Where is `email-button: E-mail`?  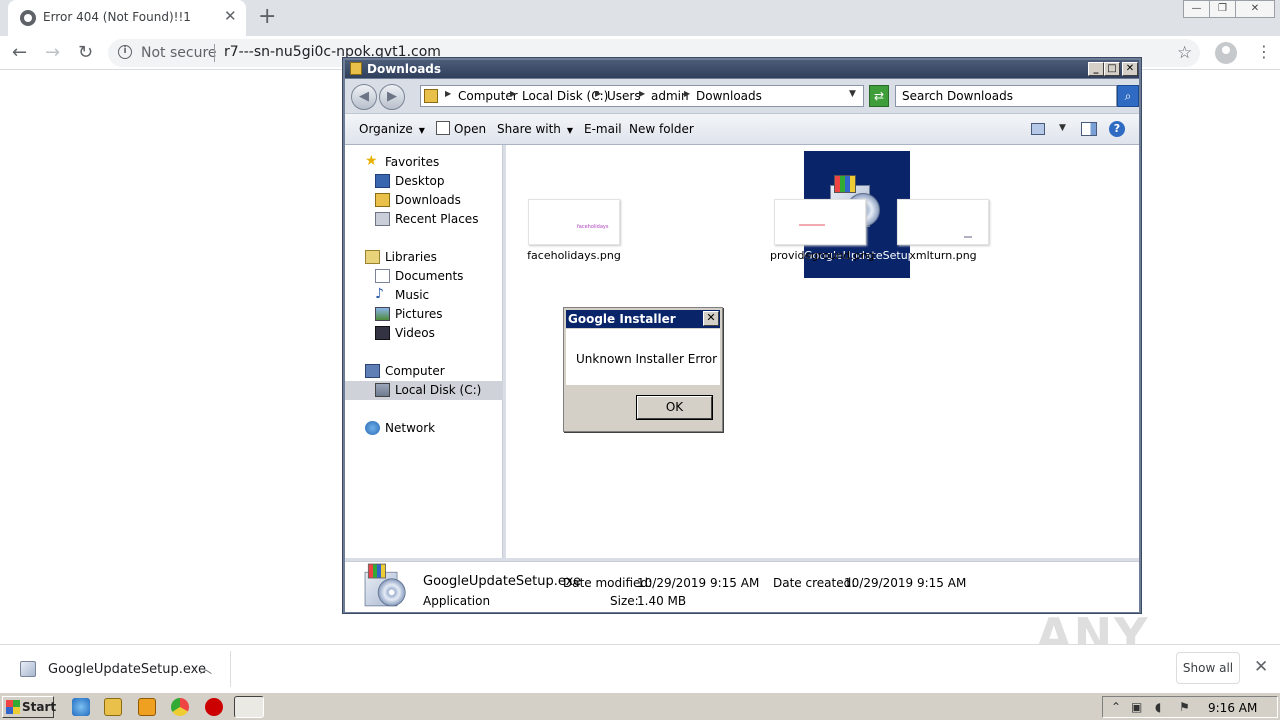 email-button: E-mail is located at coordinates (603, 129).